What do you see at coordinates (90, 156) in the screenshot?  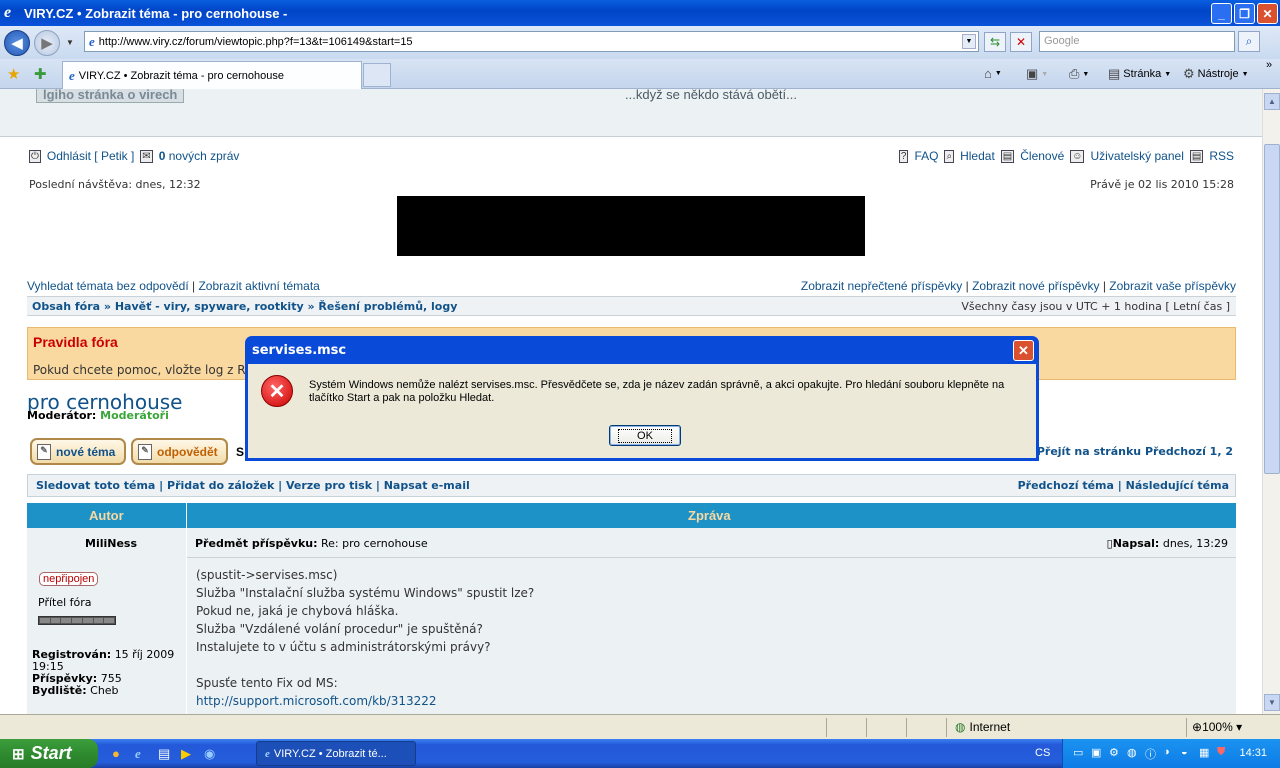 I see `logout-link: Odhlásit [ Petik ]` at bounding box center [90, 156].